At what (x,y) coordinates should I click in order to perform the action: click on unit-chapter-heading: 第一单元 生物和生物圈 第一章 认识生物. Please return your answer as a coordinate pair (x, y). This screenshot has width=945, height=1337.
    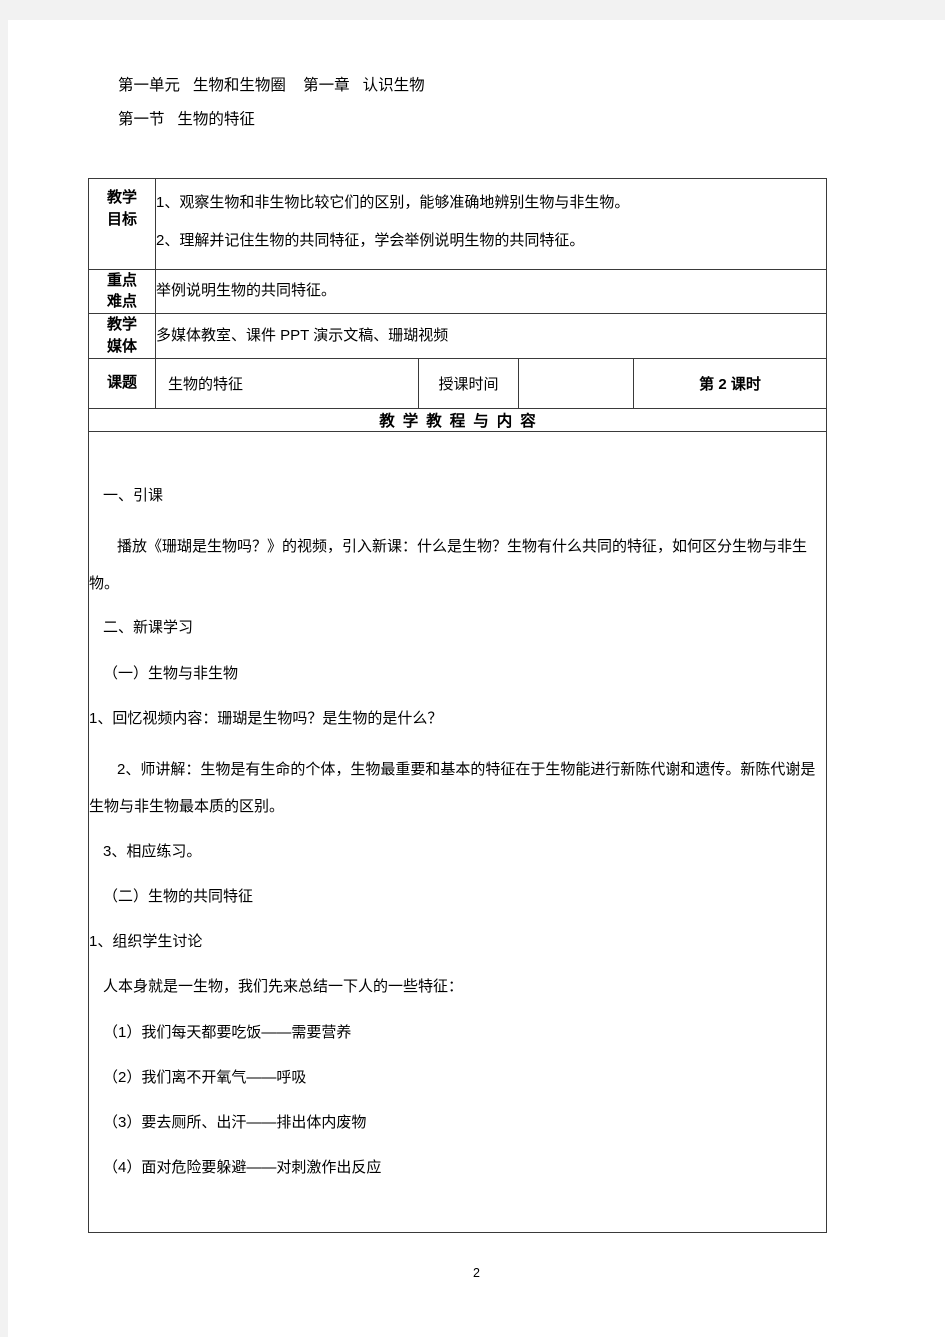
    Looking at the image, I should click on (271, 85).